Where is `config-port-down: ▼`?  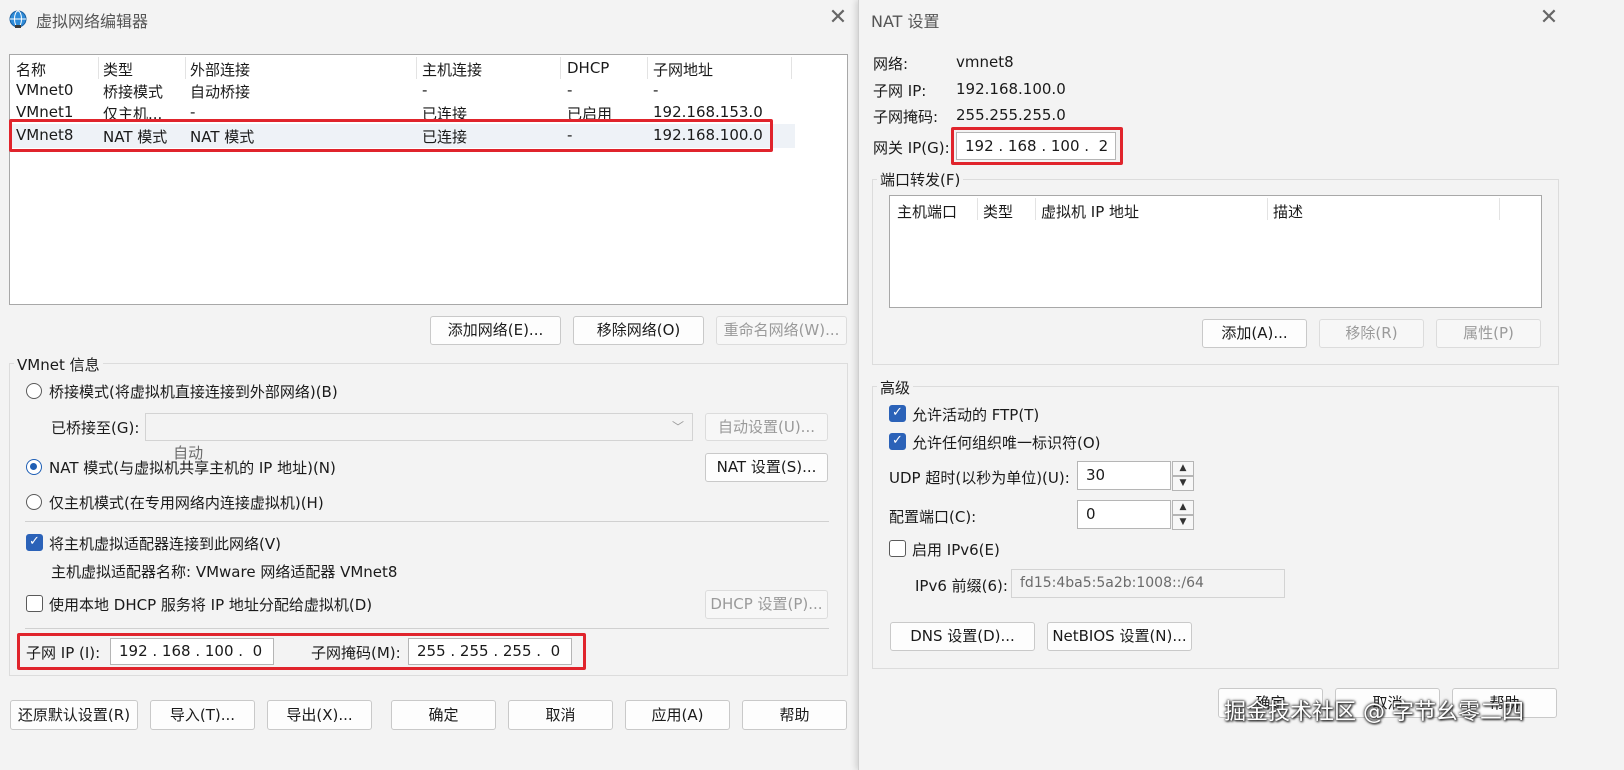
config-port-down: ▼ is located at coordinates (1183, 522).